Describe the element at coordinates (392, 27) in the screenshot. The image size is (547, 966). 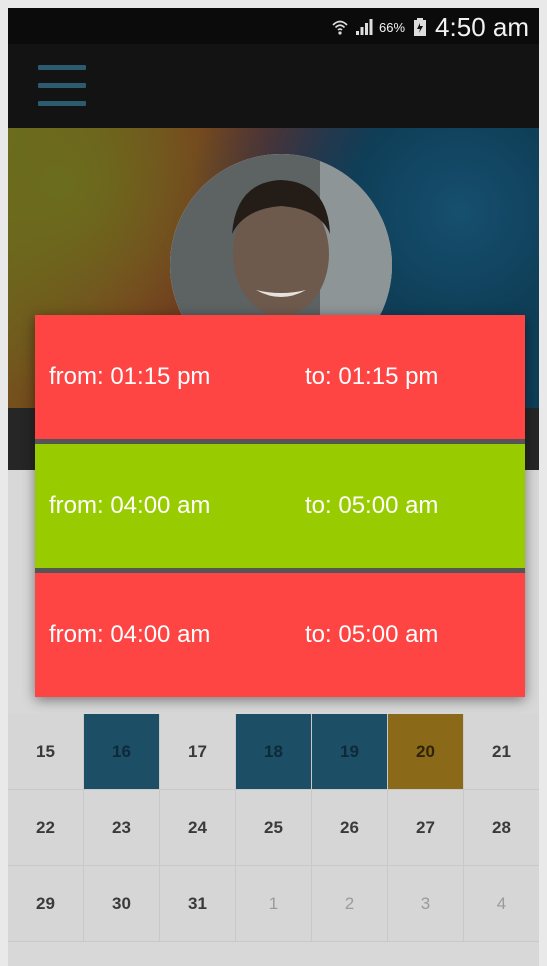
I see `battery-percent: 66%` at that location.